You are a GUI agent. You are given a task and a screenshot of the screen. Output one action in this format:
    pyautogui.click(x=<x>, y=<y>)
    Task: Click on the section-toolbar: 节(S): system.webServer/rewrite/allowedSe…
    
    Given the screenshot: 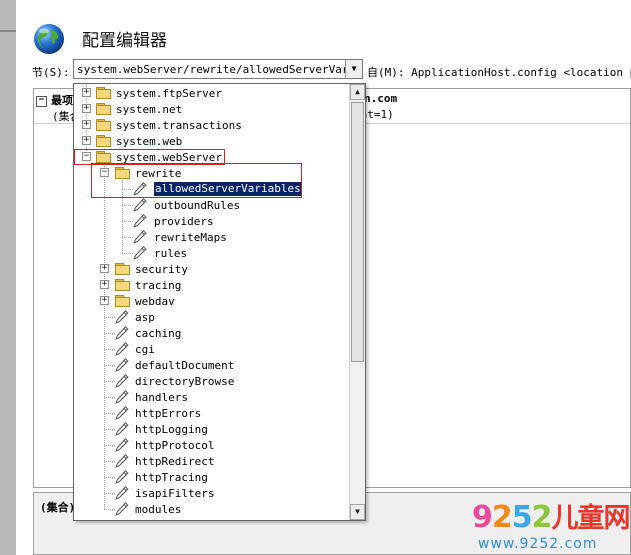 What is the action you would take?
    pyautogui.click(x=323, y=71)
    